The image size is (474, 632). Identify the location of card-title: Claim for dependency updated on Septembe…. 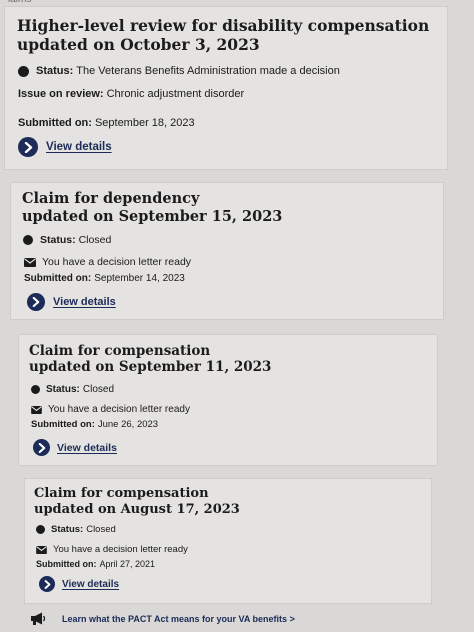
(229, 207).